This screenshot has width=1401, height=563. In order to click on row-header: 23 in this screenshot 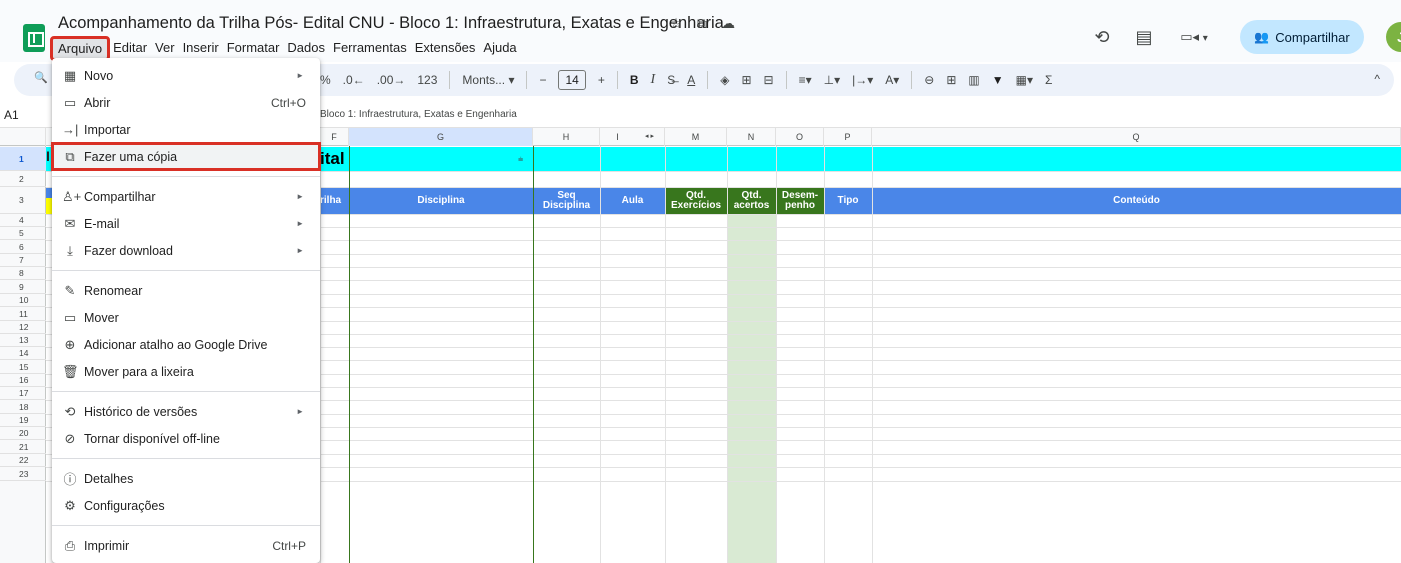, I will do `click(23, 474)`.